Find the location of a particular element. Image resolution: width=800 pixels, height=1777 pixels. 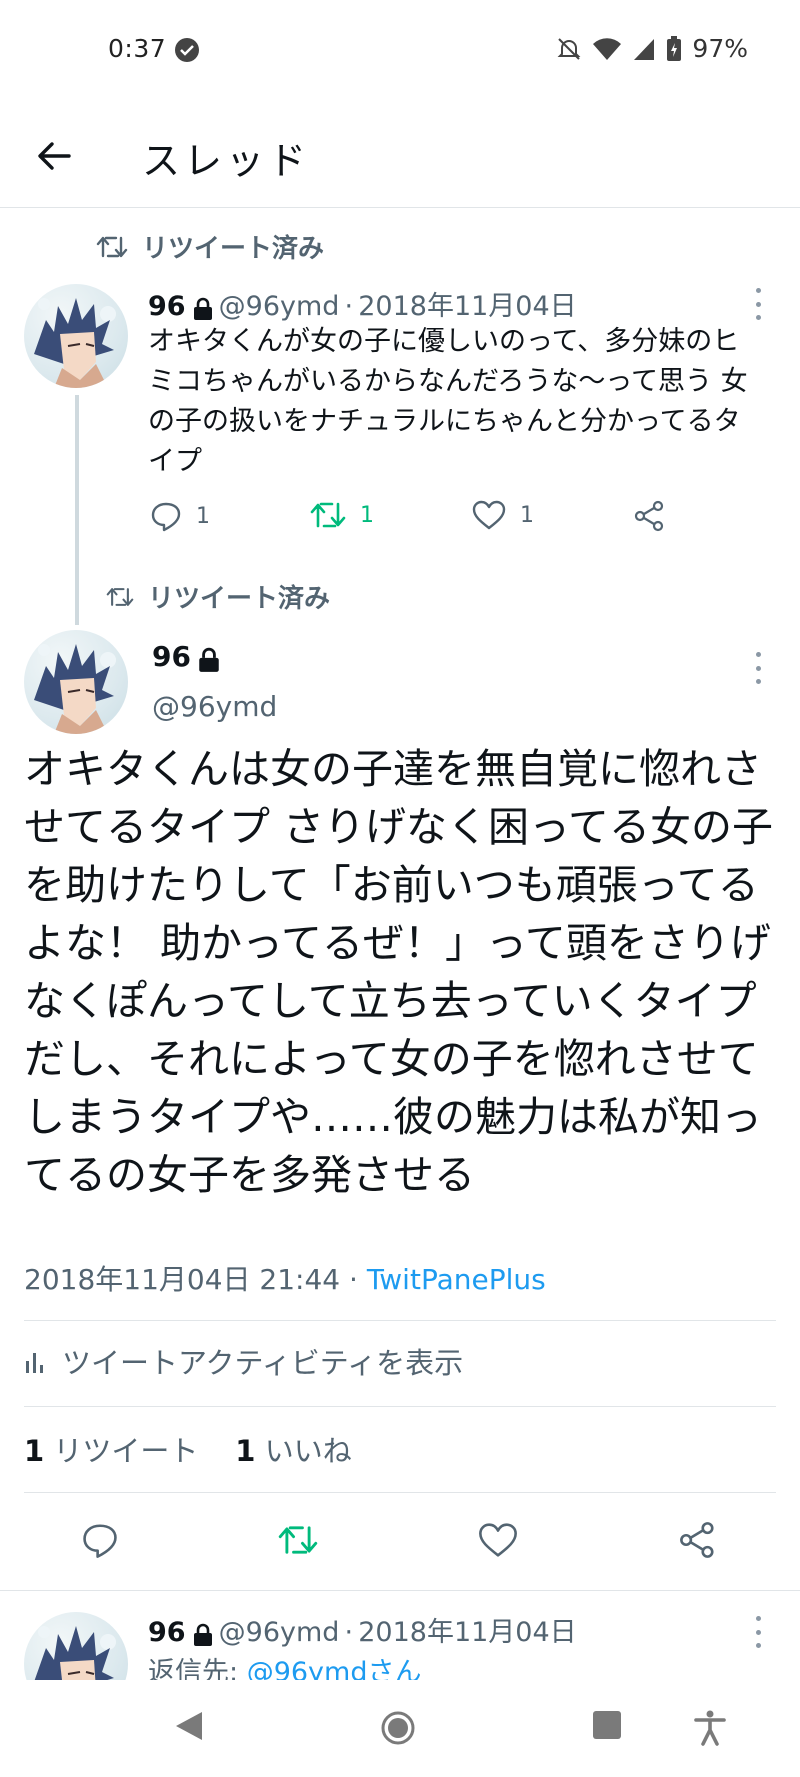

back-button is located at coordinates (54, 156).